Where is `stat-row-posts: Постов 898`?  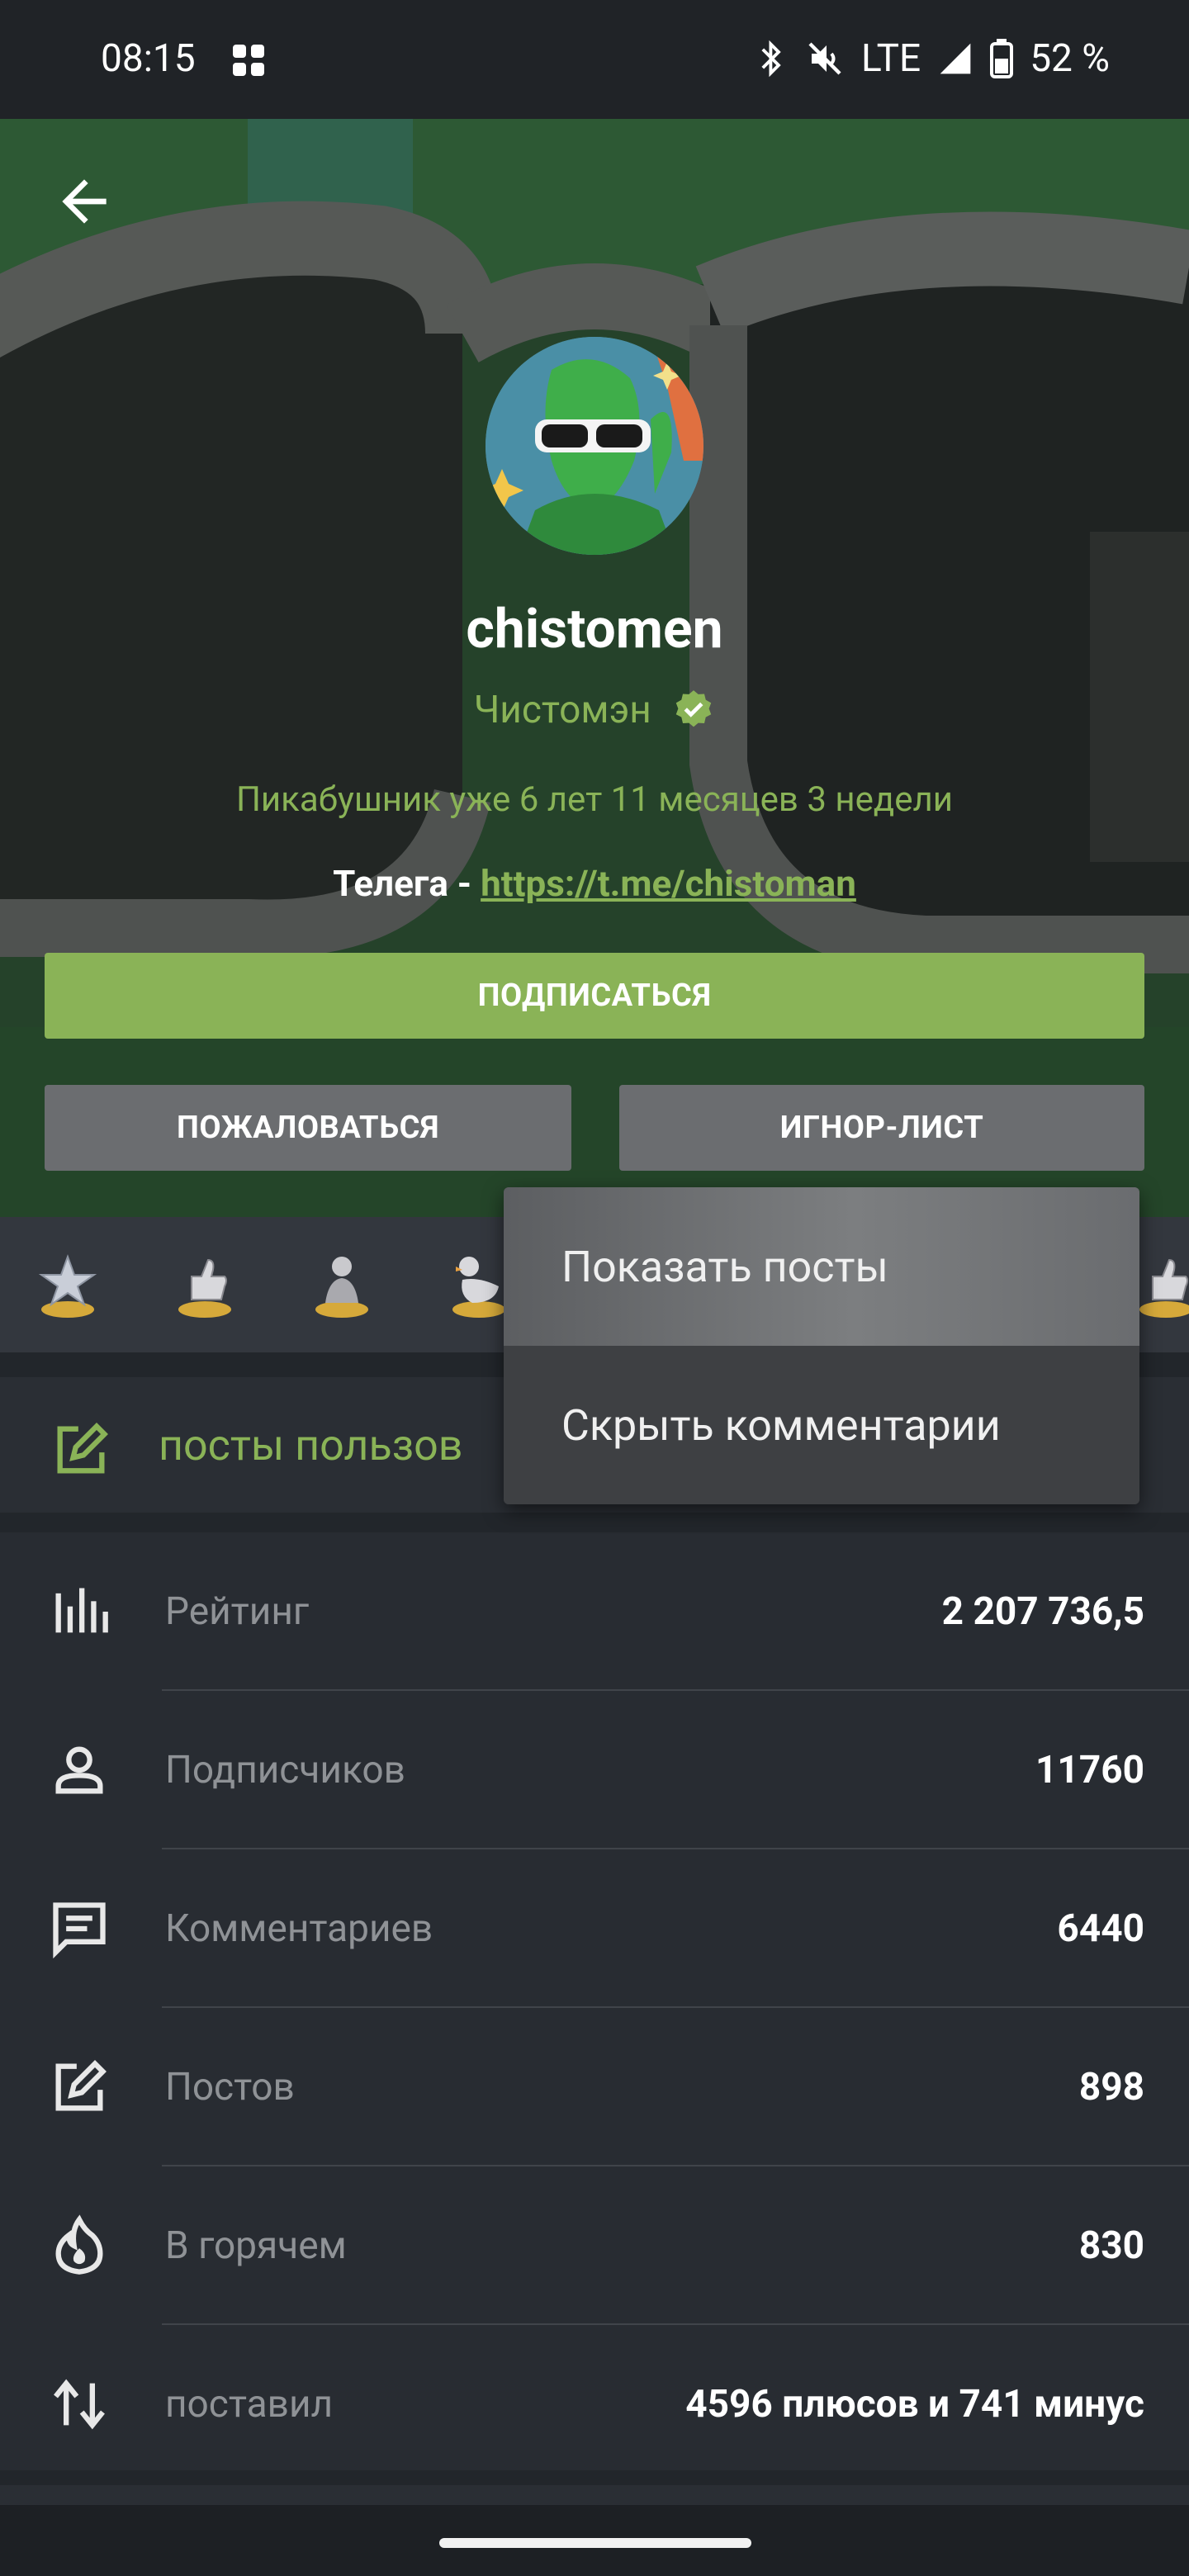
stat-row-posts: Постов 898 is located at coordinates (594, 2087).